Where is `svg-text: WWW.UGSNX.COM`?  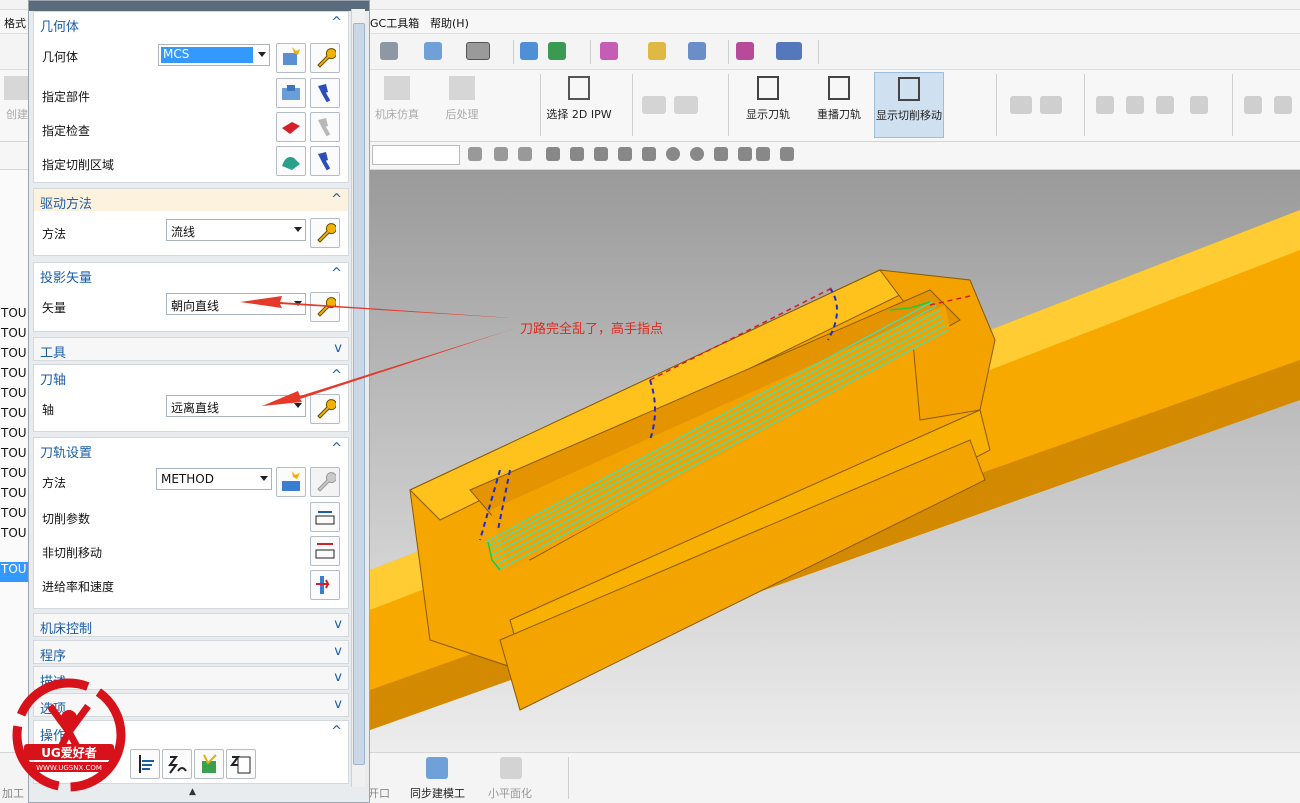
svg-text: WWW.UGSNX.COM is located at coordinates (69, 768).